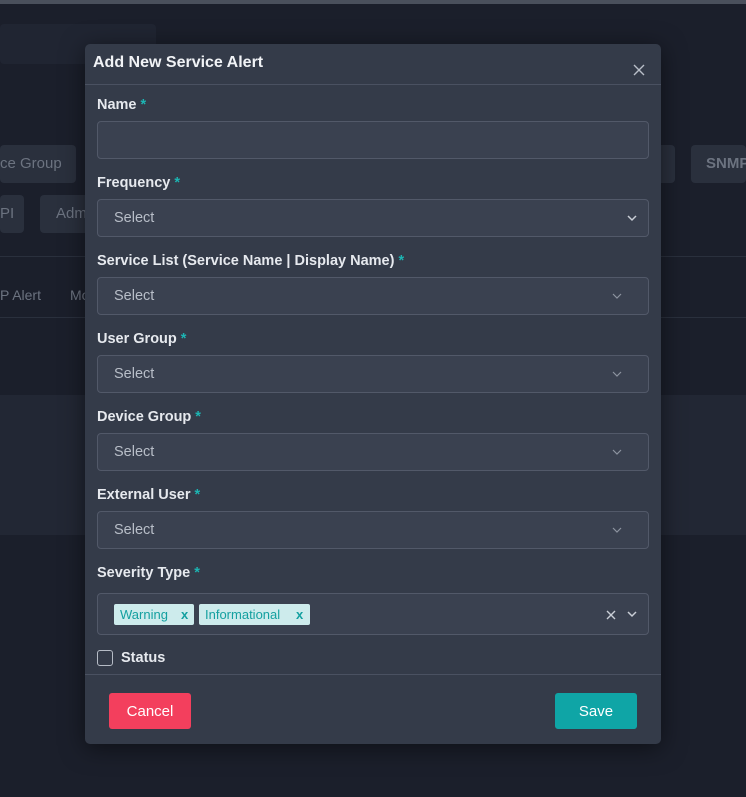 Image resolution: width=746 pixels, height=797 pixels. What do you see at coordinates (20, 295) in the screenshot?
I see `backdrop-tab-snmp-alert: P Alert` at bounding box center [20, 295].